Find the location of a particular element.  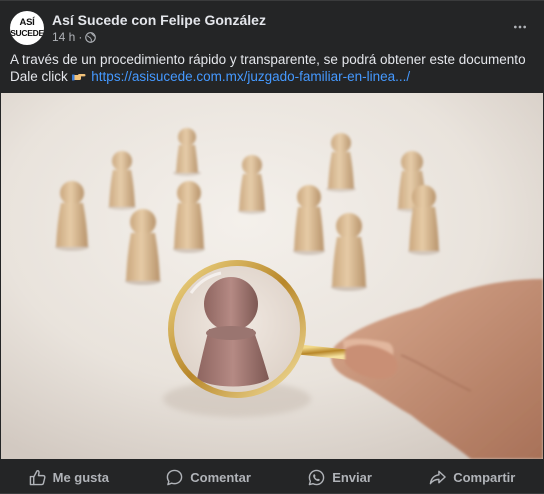

like-label: Me gusta is located at coordinates (80, 477).